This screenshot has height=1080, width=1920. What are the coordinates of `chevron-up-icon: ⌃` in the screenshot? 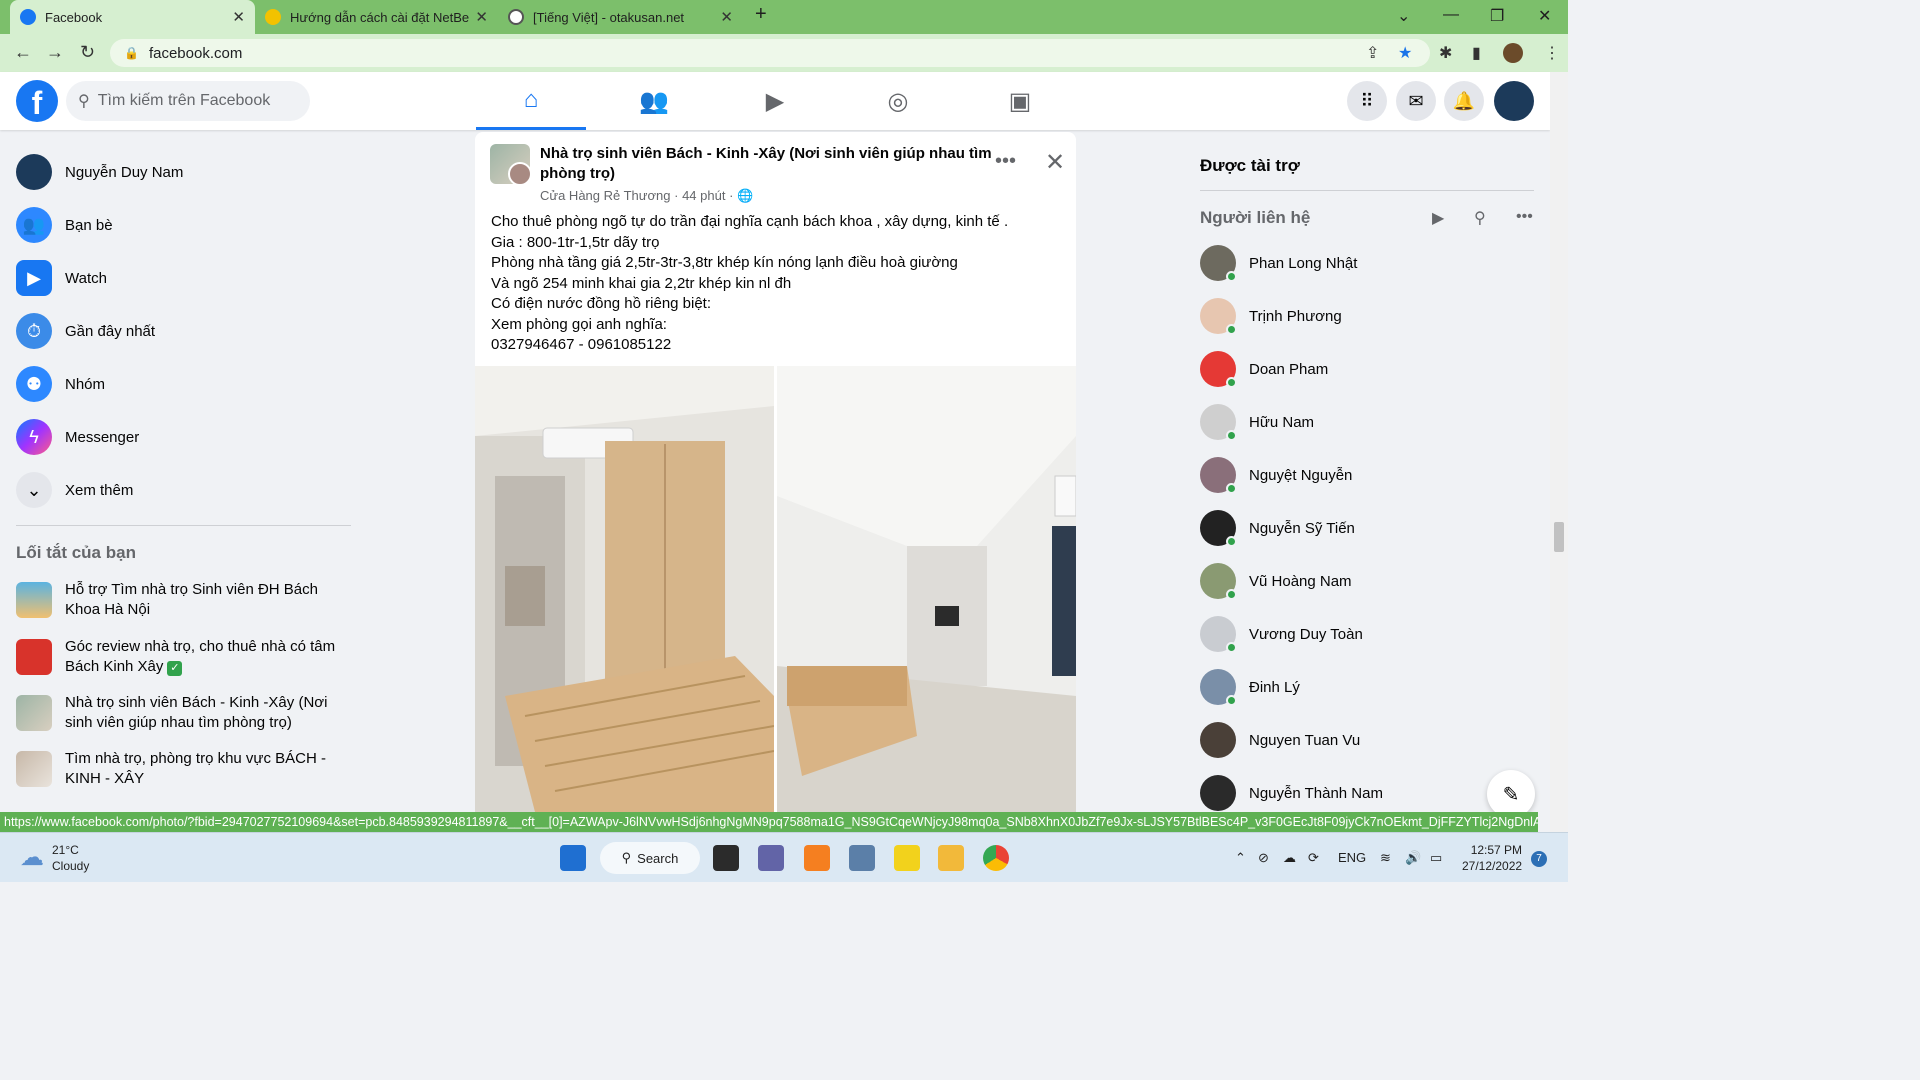 It's located at (1240, 858).